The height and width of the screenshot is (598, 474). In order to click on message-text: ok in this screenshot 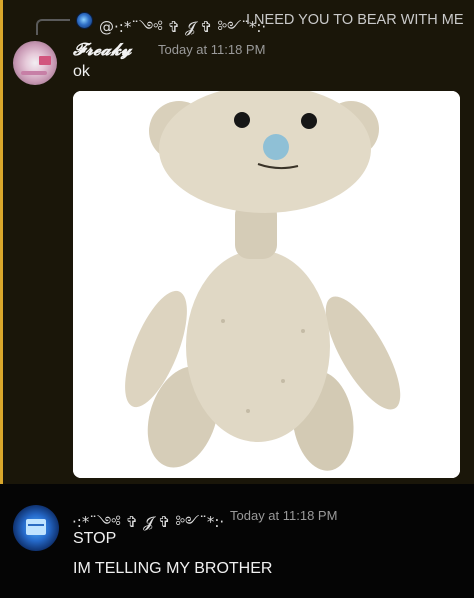, I will do `click(81, 71)`.